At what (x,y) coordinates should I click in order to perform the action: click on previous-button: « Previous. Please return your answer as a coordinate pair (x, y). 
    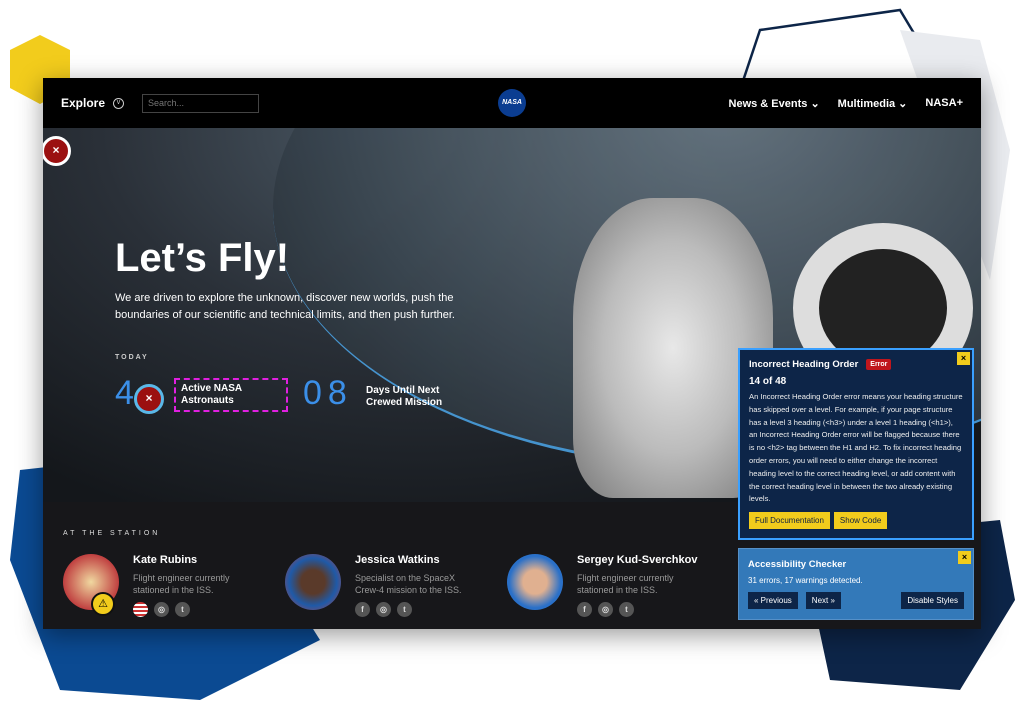
    Looking at the image, I should click on (773, 600).